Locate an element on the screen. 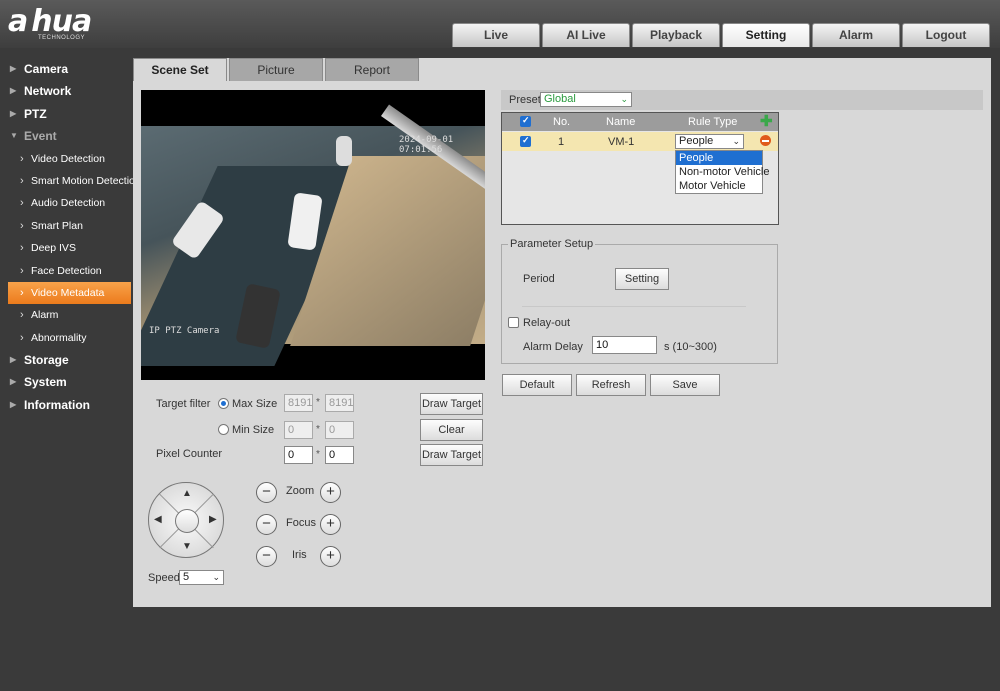 This screenshot has width=1000, height=691. pixel-counter-width-input: 0 is located at coordinates (298, 455).